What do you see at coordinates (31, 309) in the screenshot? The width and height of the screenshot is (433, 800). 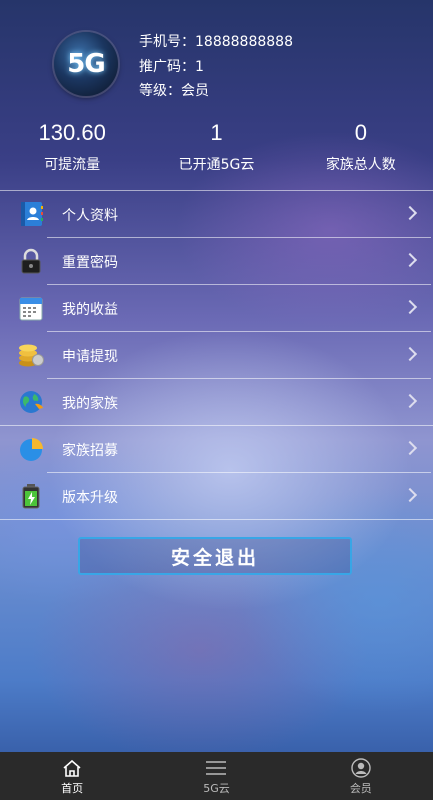 I see `calendar-icon` at bounding box center [31, 309].